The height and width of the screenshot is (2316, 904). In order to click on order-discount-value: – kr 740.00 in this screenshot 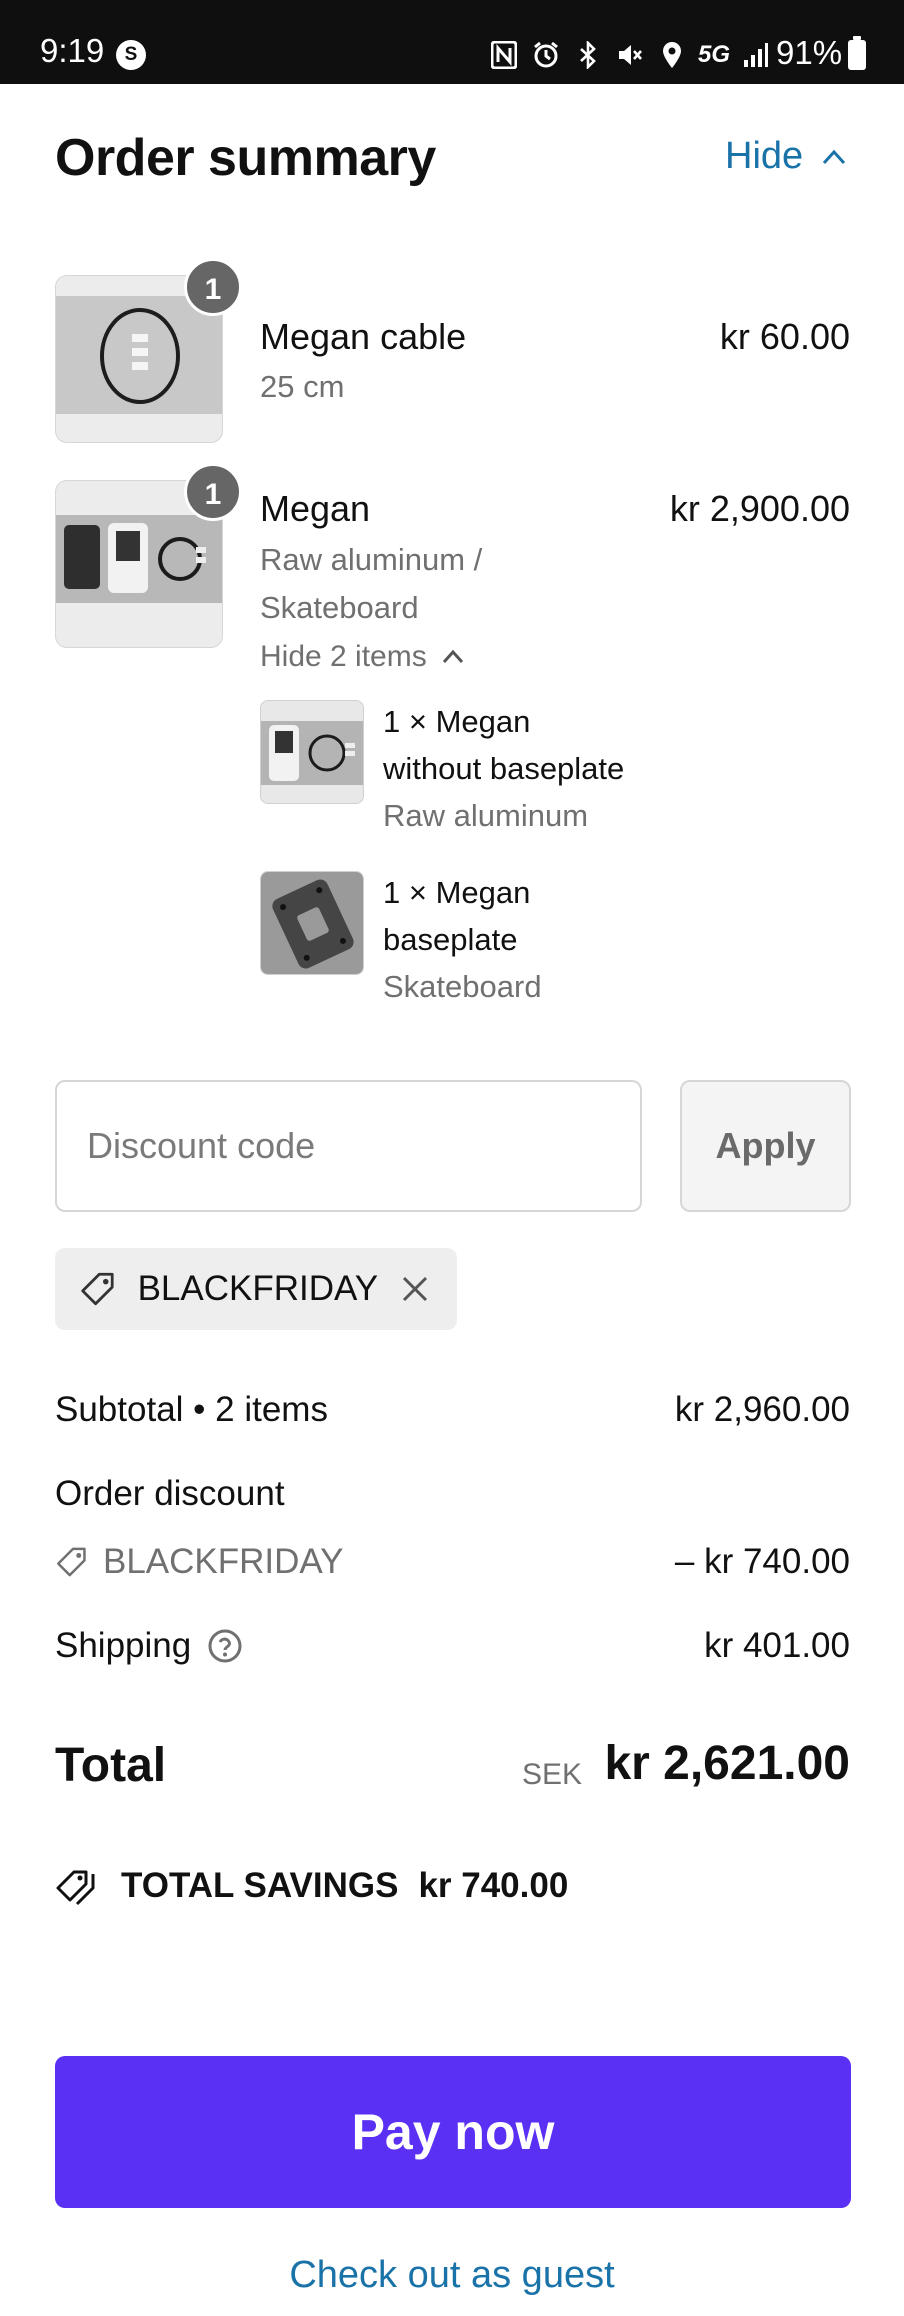, I will do `click(762, 1561)`.